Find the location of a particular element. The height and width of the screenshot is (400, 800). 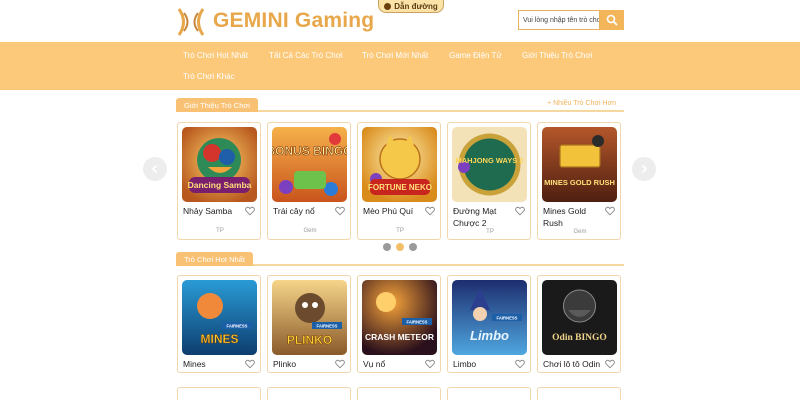

game-art-title: BONUS BINGO is located at coordinates (309, 151).